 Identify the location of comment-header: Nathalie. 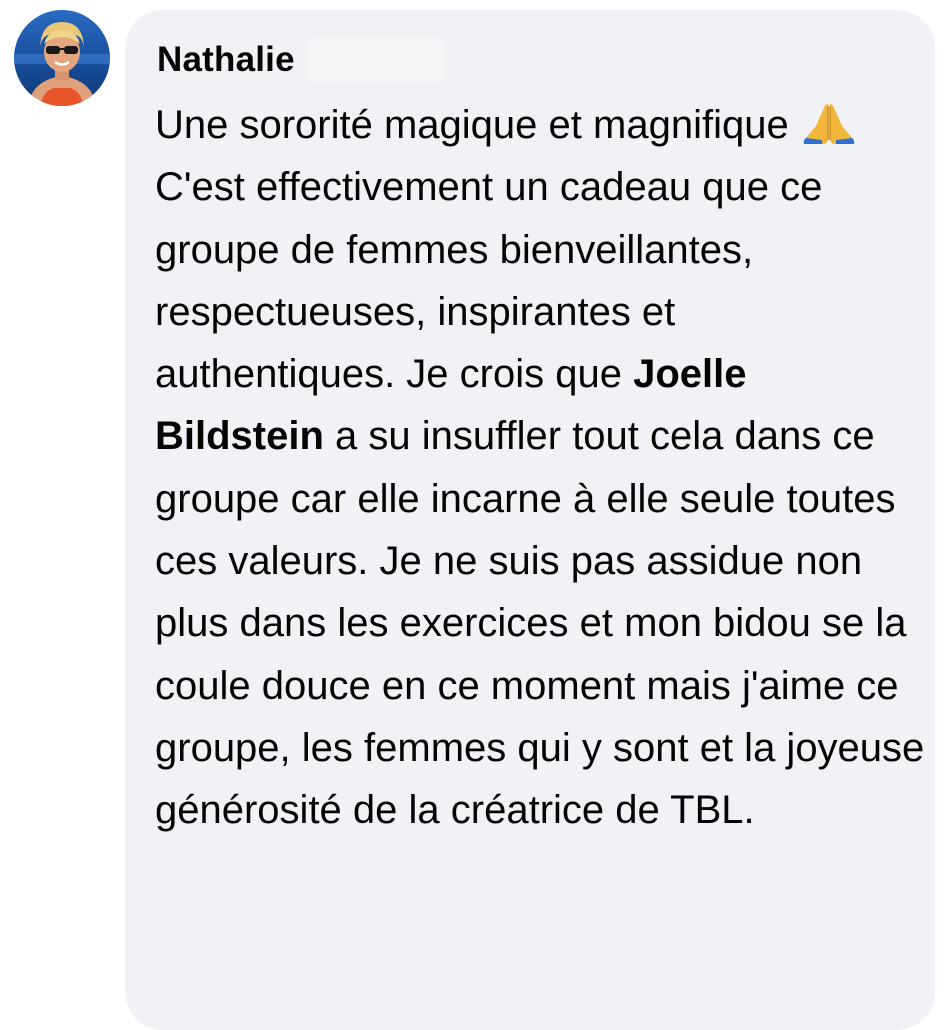
(300, 60).